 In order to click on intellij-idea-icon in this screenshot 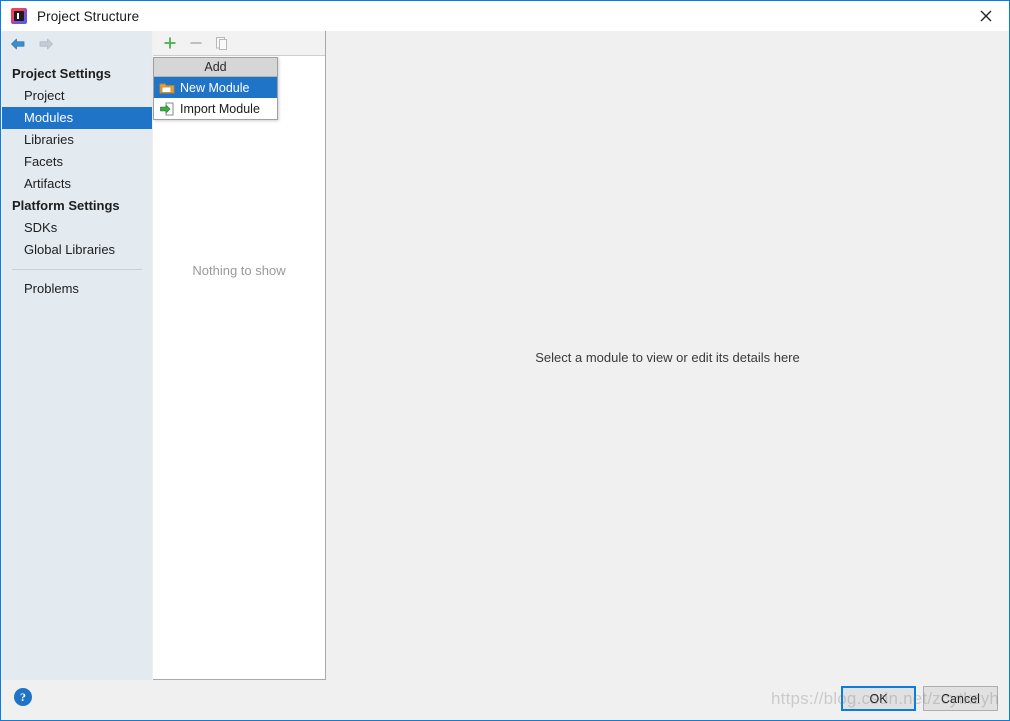, I will do `click(19, 16)`.